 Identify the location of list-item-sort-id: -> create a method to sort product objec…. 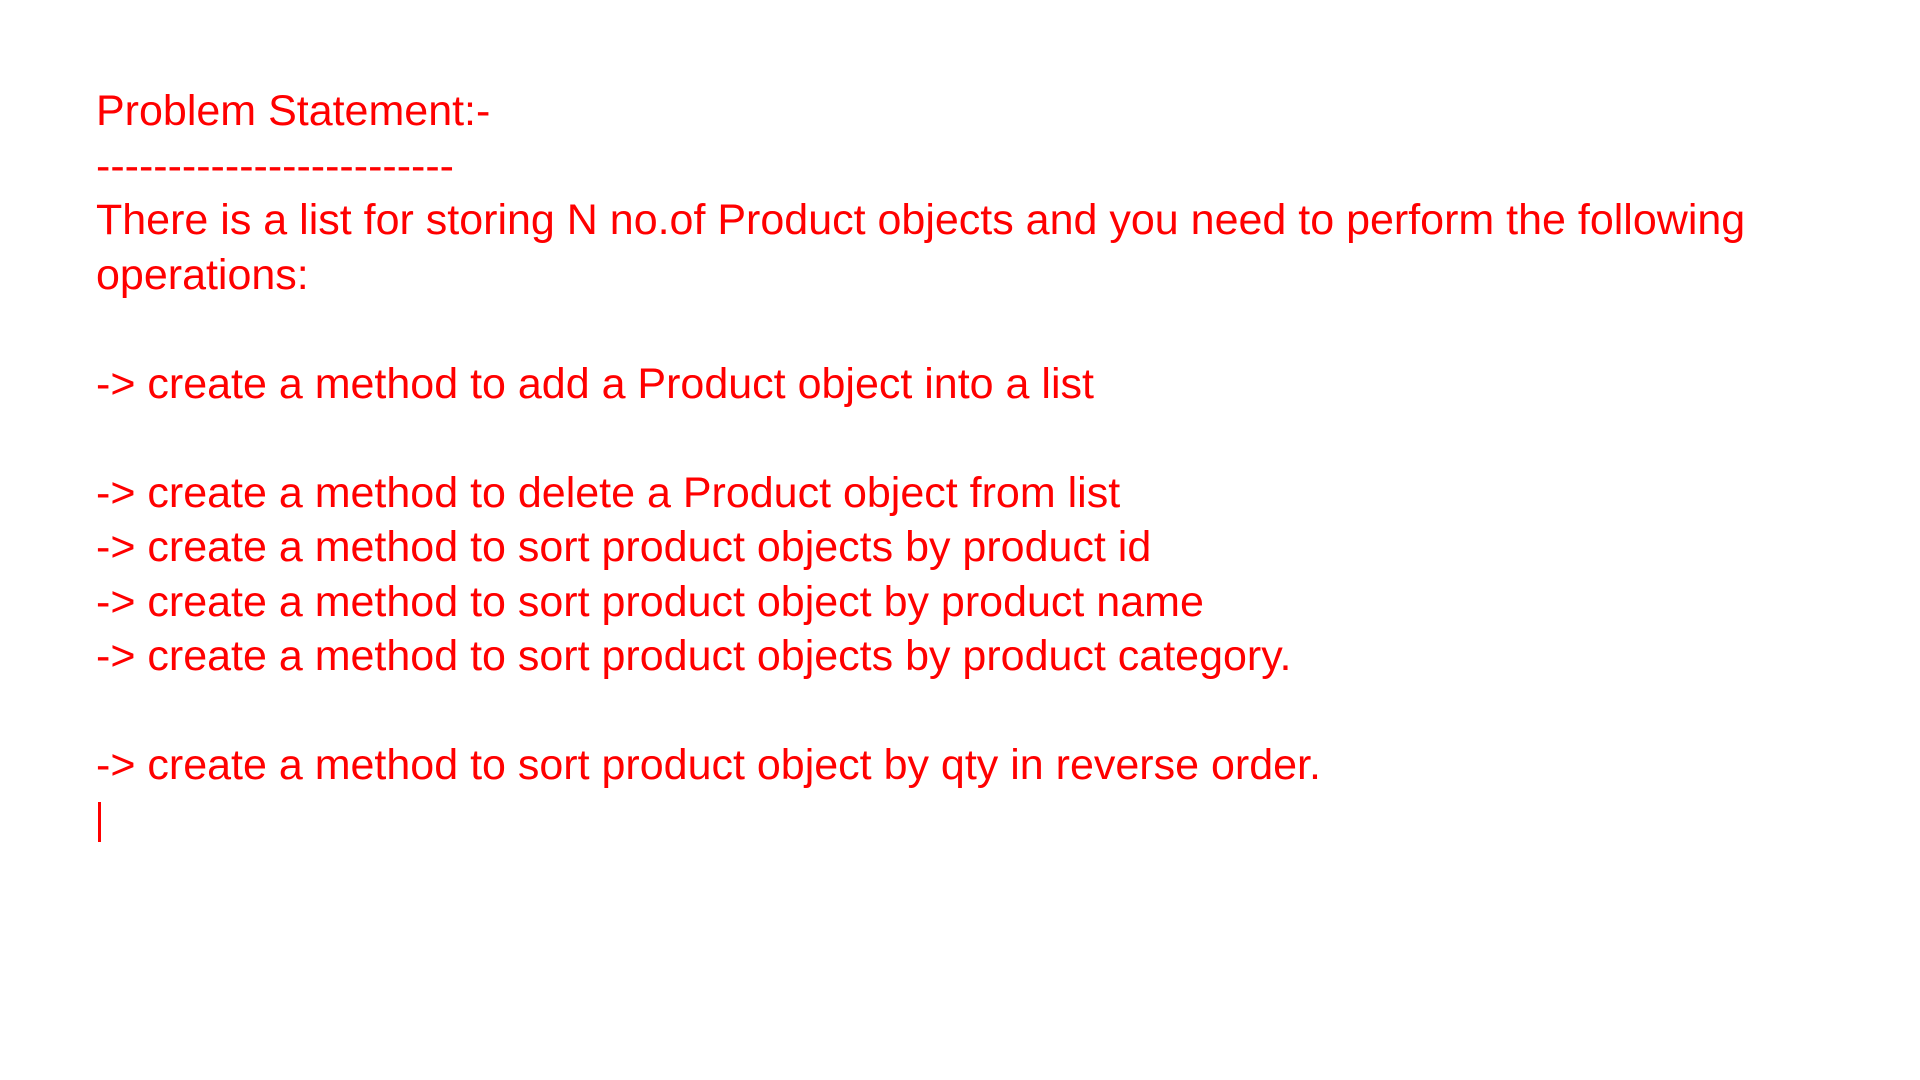
(624, 547).